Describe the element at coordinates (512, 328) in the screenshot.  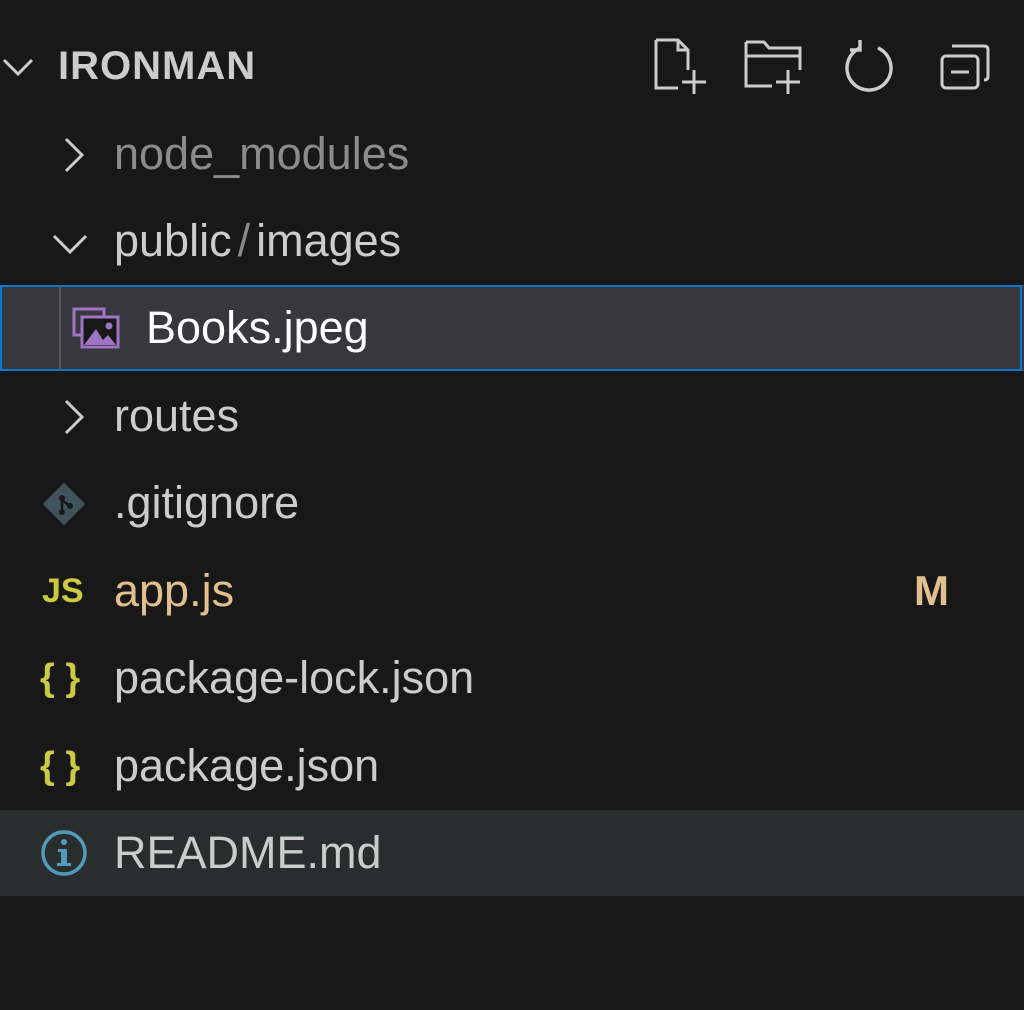
I see `tree-item-books-jpeg: Books.jpeg` at that location.